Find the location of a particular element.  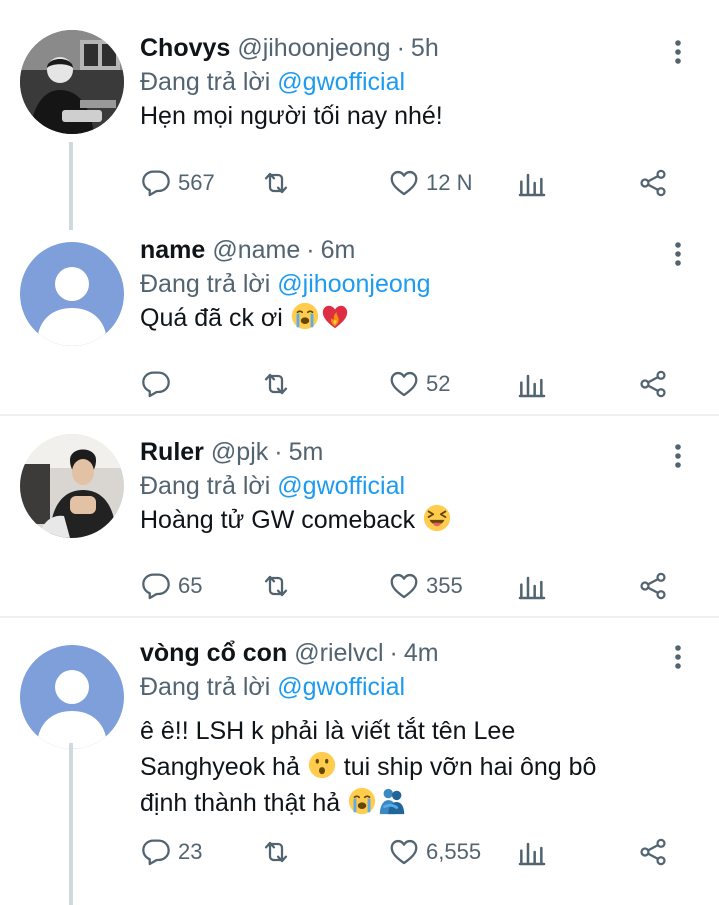

people-hugging-icon is located at coordinates (392, 801).